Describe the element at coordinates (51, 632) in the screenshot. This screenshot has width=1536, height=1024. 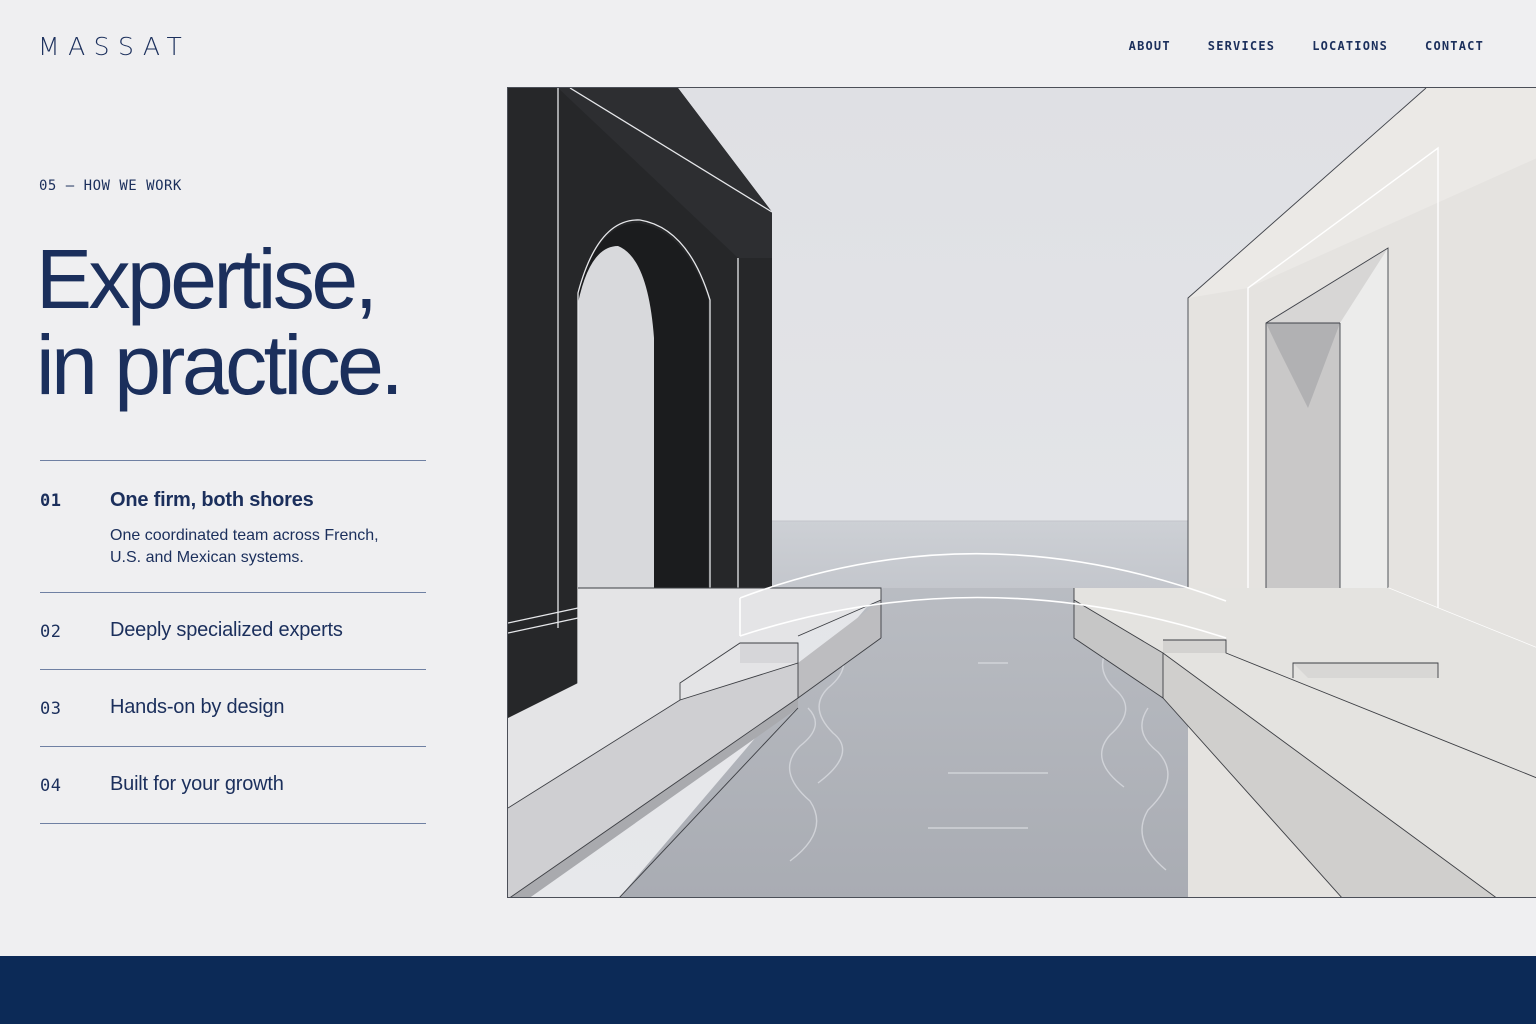
I see `principle-number: 02` at that location.